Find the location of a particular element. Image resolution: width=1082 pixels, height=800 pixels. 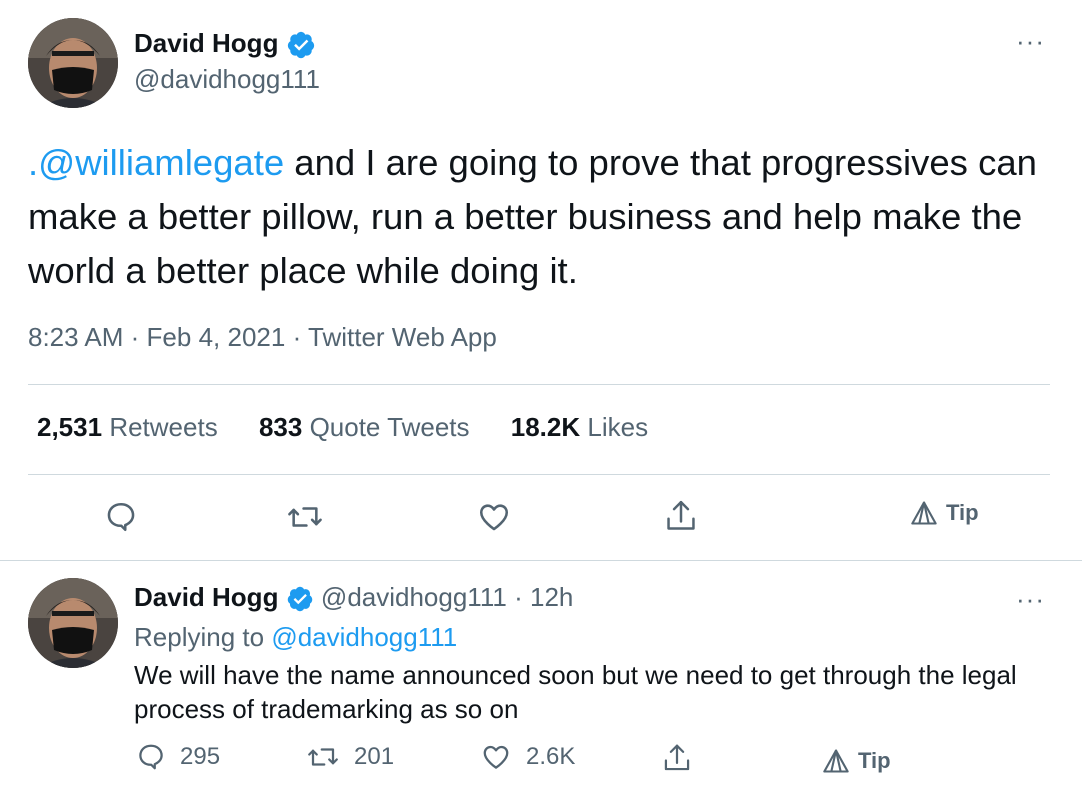

replying-to: Replying to @davidhogg111 is located at coordinates (295, 637).